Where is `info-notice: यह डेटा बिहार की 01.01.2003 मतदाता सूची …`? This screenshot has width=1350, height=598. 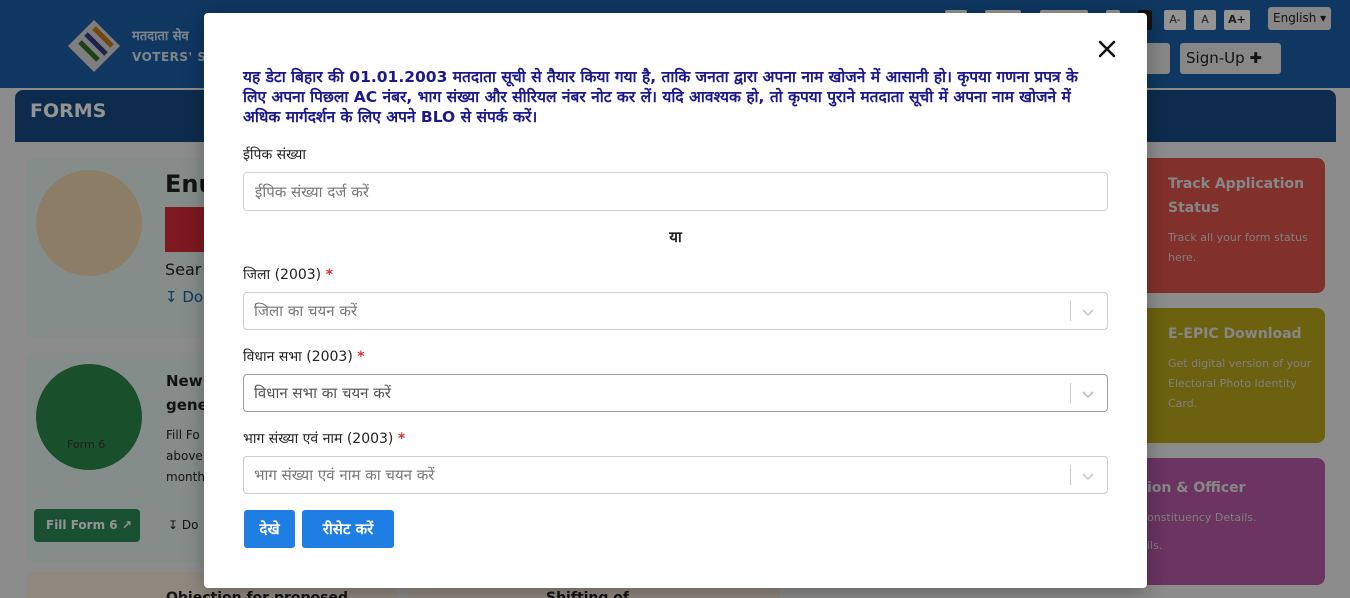 info-notice: यह डेटा बिहार की 01.01.2003 मतदाता सूची … is located at coordinates (660, 97).